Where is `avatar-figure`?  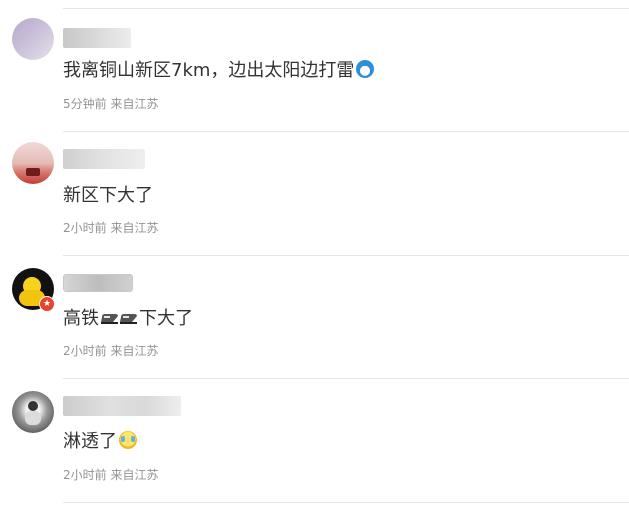 avatar-figure is located at coordinates (33, 406).